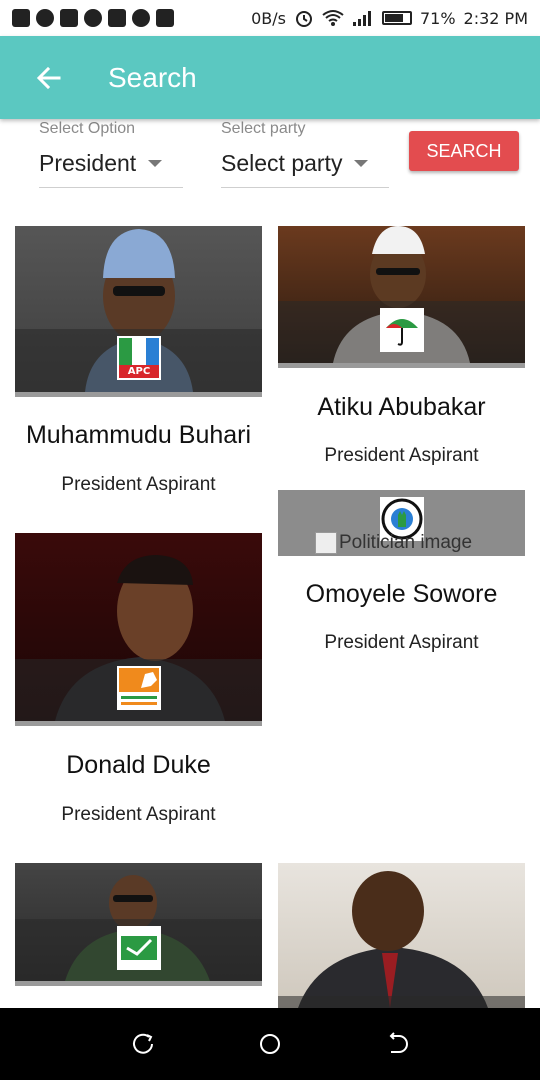  Describe the element at coordinates (270, 77) in the screenshot. I see `app-bar: Search` at that location.